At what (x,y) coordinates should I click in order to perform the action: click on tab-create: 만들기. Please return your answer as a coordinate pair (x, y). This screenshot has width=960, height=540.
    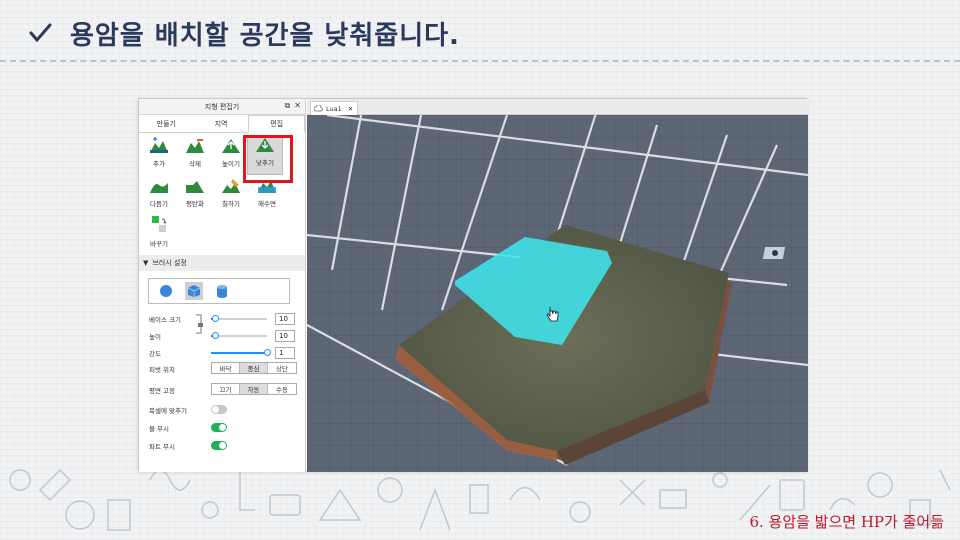
    Looking at the image, I should click on (166, 123).